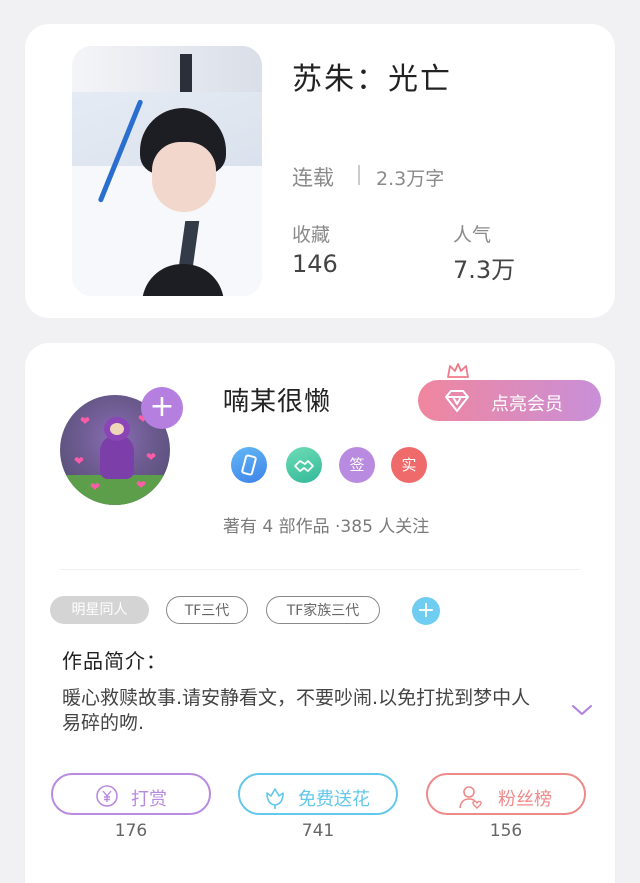 This screenshot has width=640, height=883. Describe the element at coordinates (162, 408) in the screenshot. I see `follow-author-button: +` at that location.